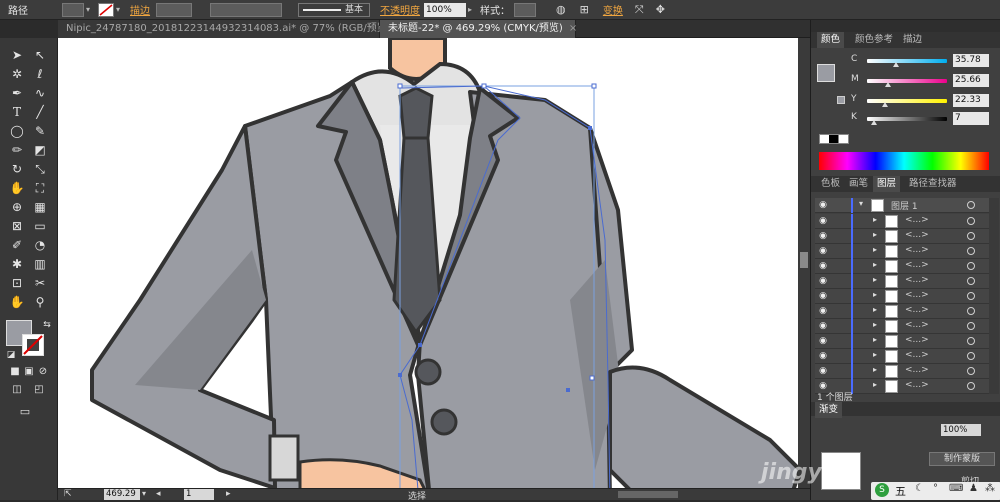 The image size is (1000, 502). I want to click on punctuation-icon: °, so click(935, 488).